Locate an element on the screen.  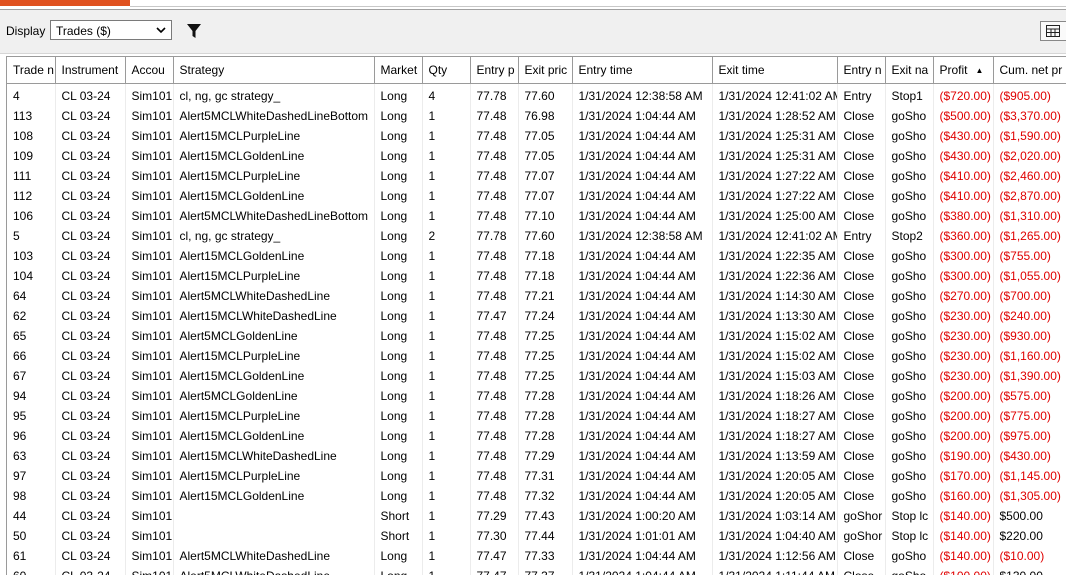
column-header: Entry time is located at coordinates (642, 70).